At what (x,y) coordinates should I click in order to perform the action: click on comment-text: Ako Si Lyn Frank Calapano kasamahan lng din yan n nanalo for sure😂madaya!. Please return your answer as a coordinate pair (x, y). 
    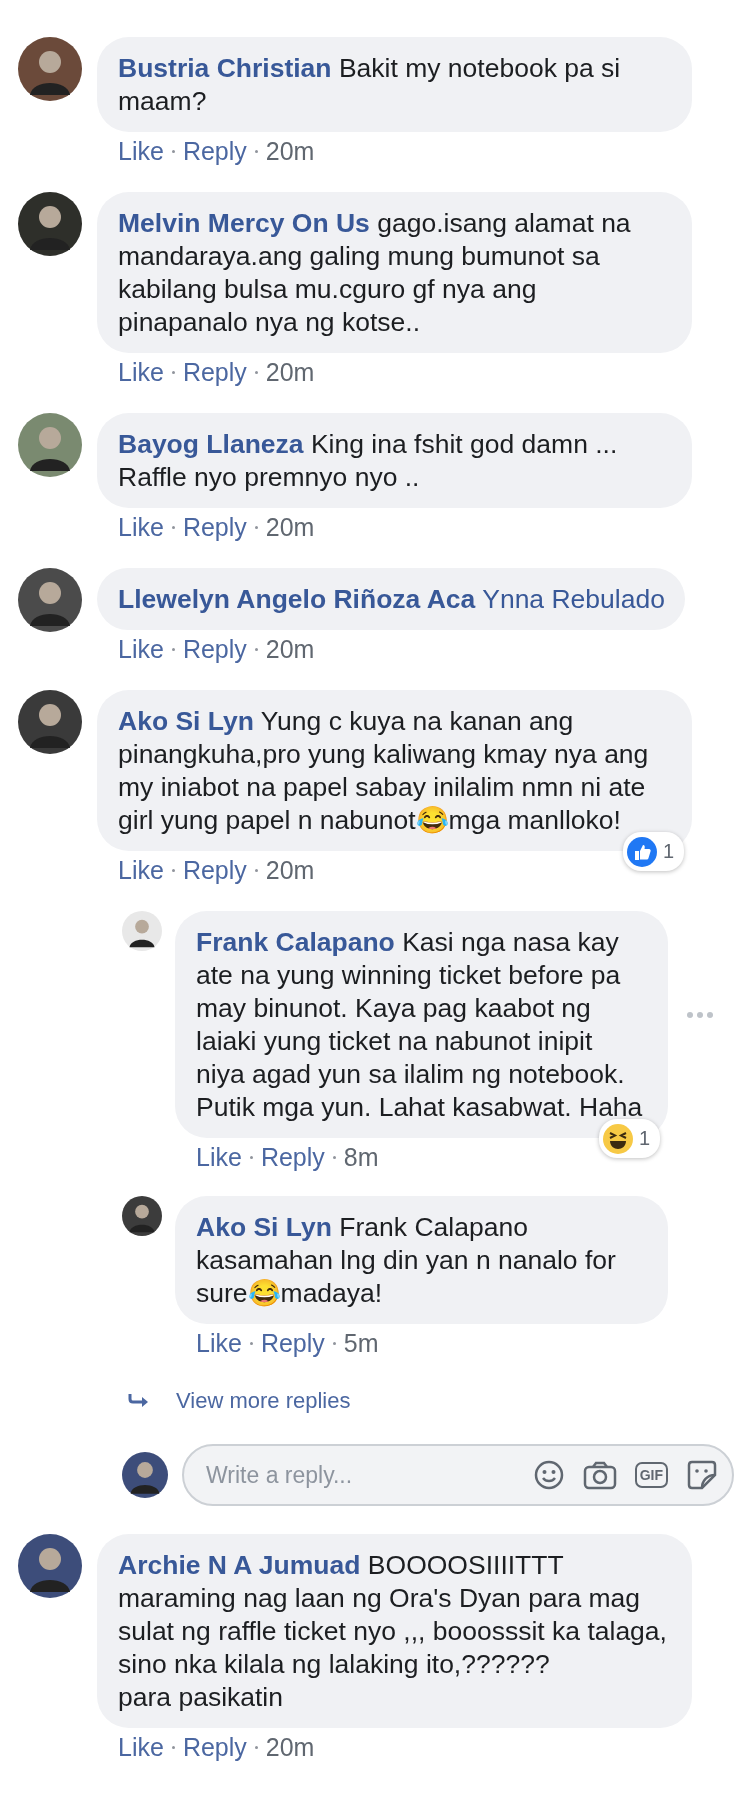
    Looking at the image, I should click on (406, 1260).